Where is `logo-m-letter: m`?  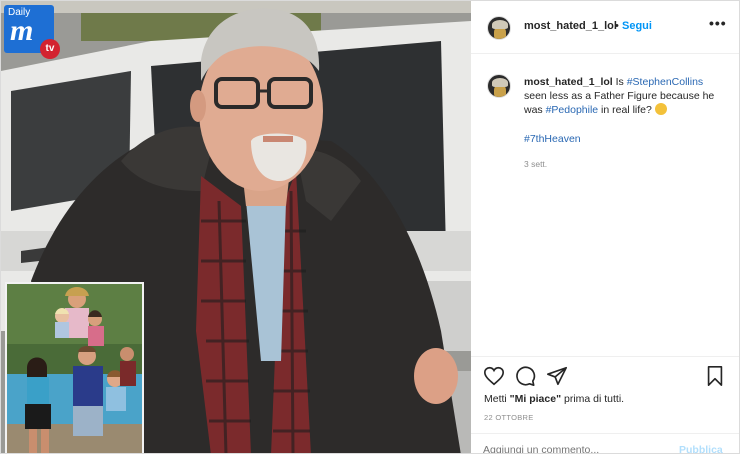
logo-m-letter: m is located at coordinates (22, 30).